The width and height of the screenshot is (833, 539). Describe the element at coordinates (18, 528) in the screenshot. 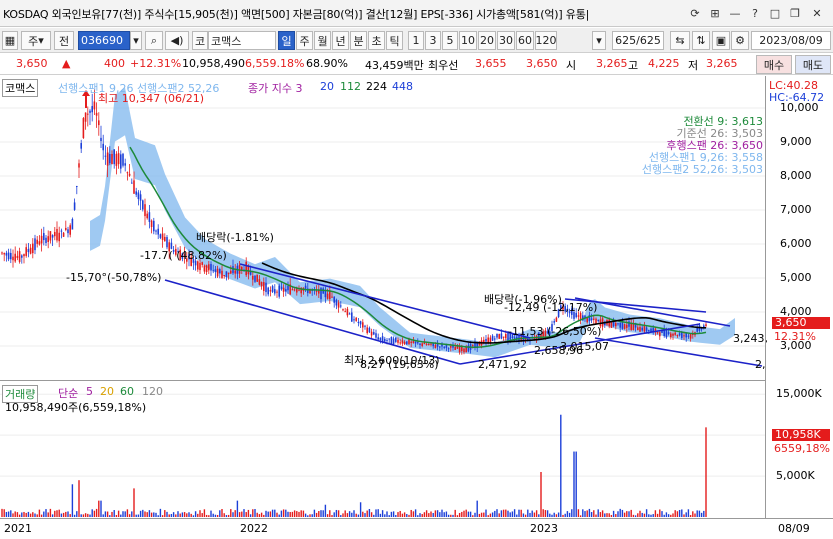

I see `x-label-2021: 2021` at that location.